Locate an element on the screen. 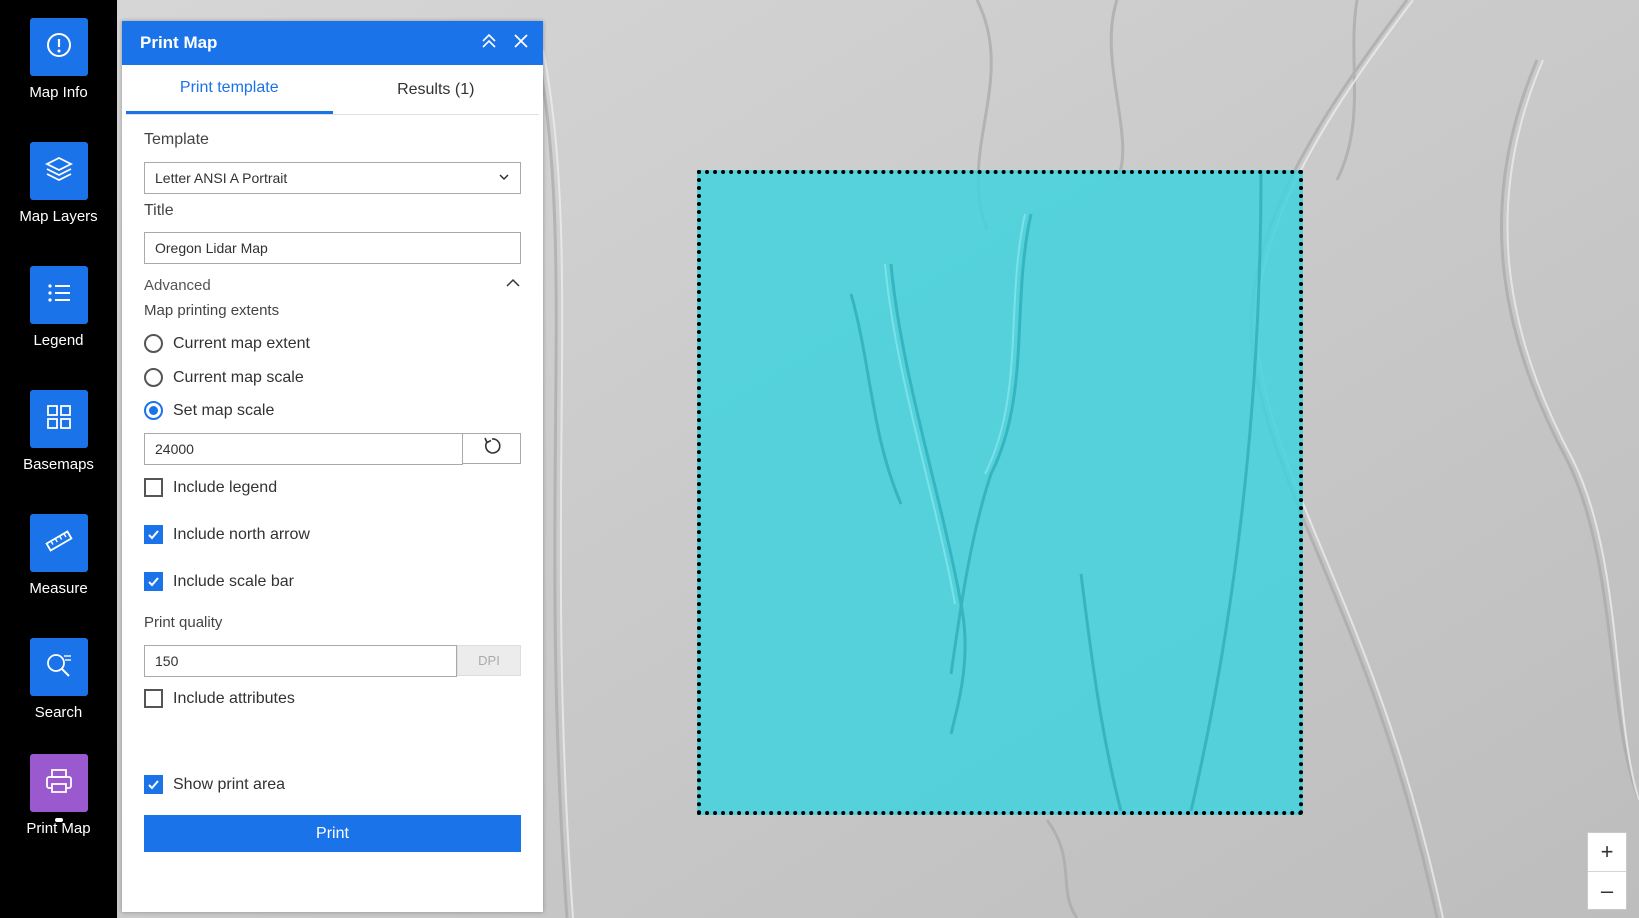 The image size is (1639, 918). collapse-panel-button is located at coordinates (489, 43).